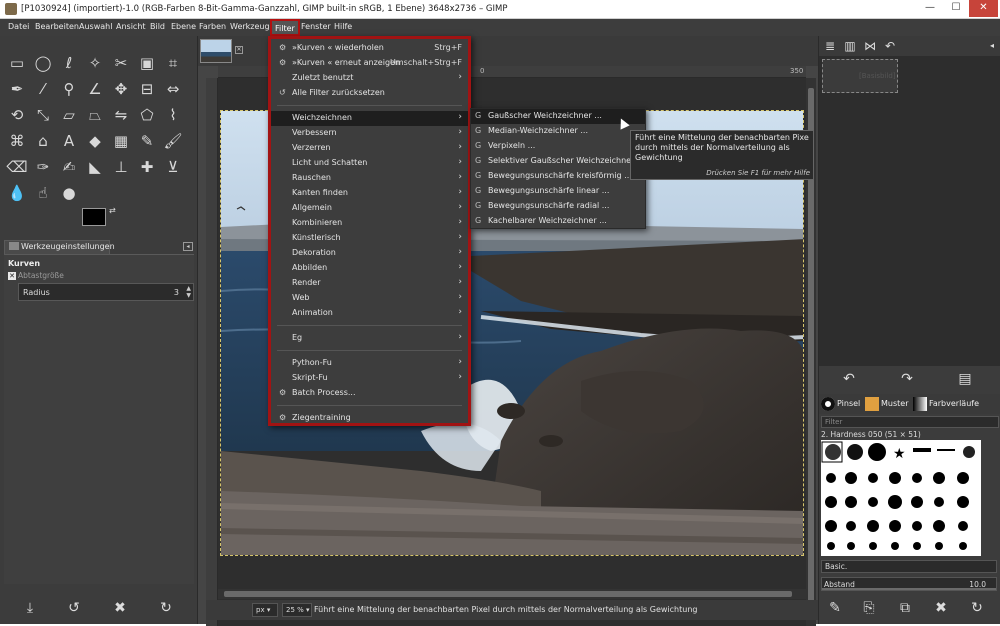 This screenshot has height=626, width=1000. Describe the element at coordinates (17, 63) in the screenshot. I see `rect-select-icon: ▭` at that location.